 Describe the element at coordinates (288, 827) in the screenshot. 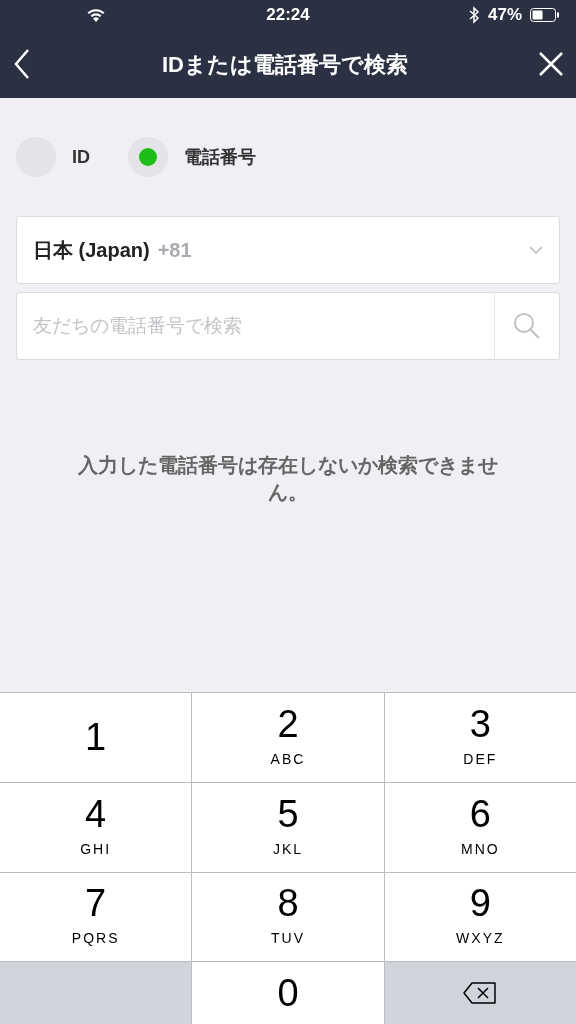

I see `keypad-key: 5 JKL` at that location.